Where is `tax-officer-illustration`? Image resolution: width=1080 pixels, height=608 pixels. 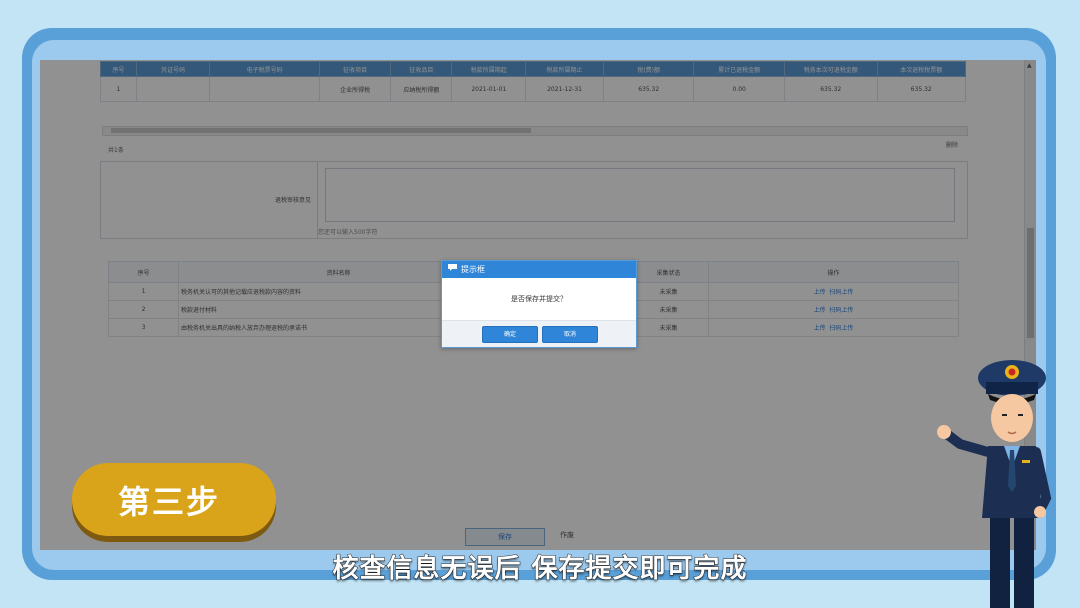
tax-officer-illustration is located at coordinates (994, 484).